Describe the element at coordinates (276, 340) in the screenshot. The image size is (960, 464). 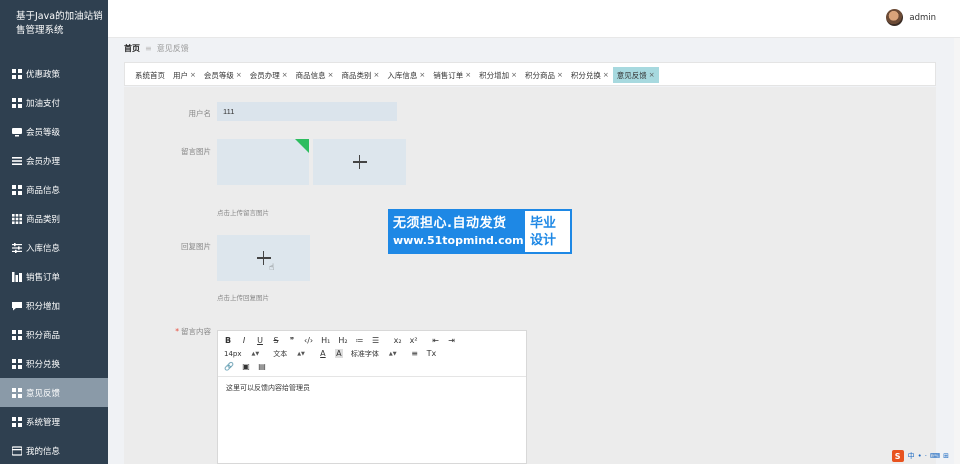
I see `strike-icon: S` at that location.